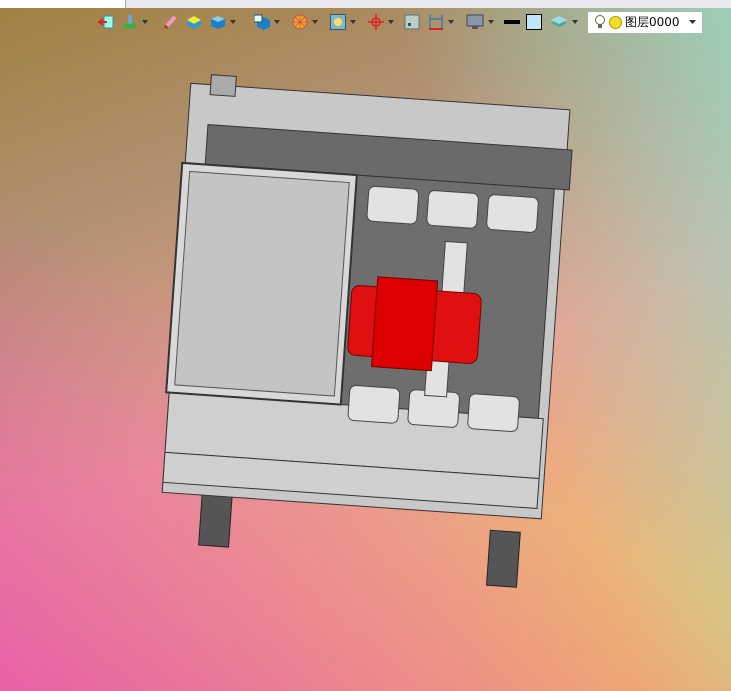  Describe the element at coordinates (218, 22) in the screenshot. I see `cube-icon` at that location.